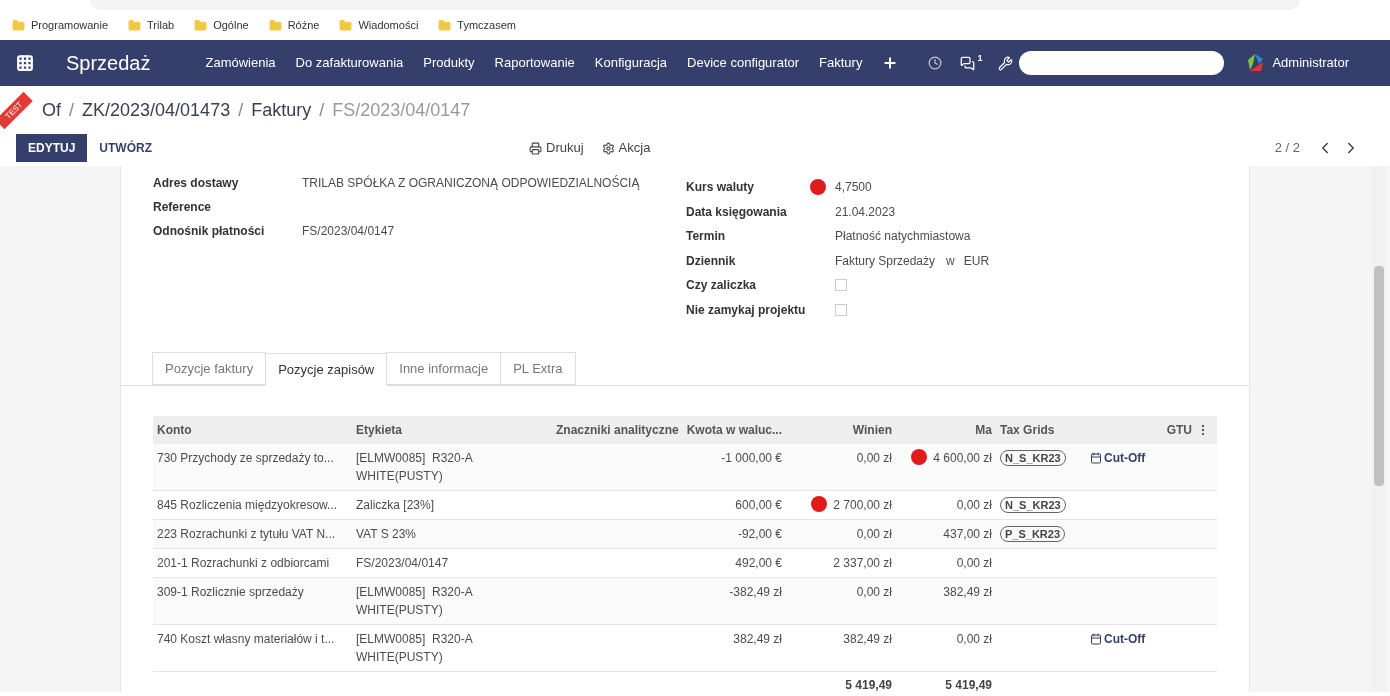 The image size is (1390, 696). What do you see at coordinates (209, 231) in the screenshot?
I see `field-label: Odnośnik płatności` at bounding box center [209, 231].